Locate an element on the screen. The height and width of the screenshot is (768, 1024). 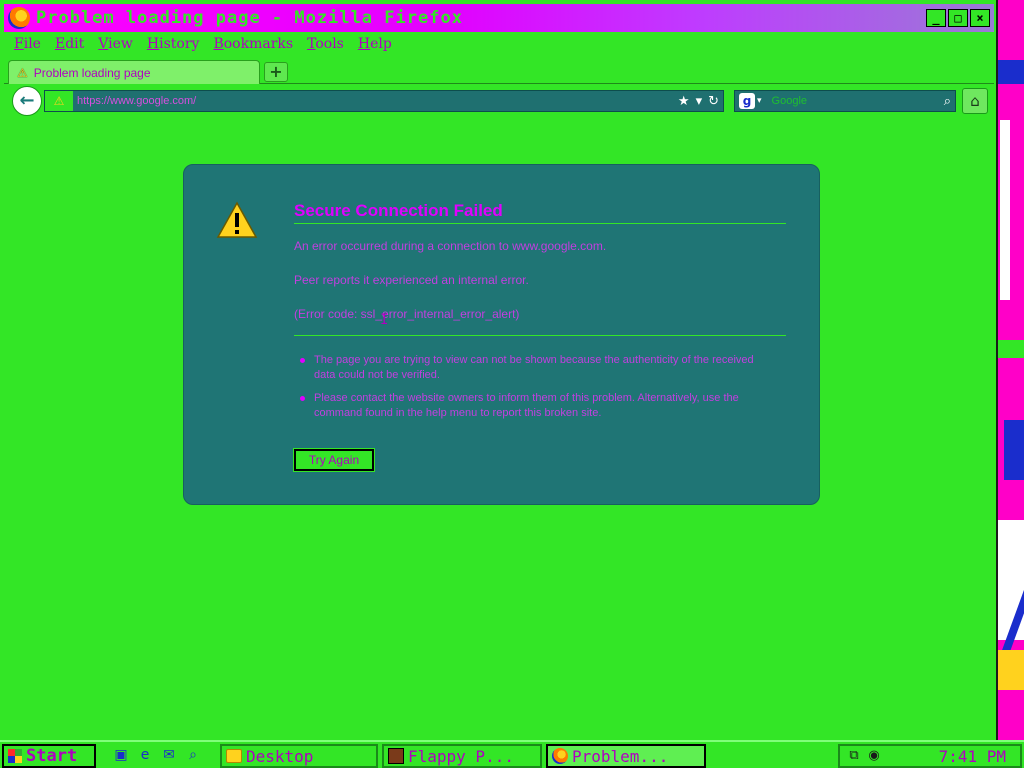
start-label: Start is located at coordinates (52, 756).